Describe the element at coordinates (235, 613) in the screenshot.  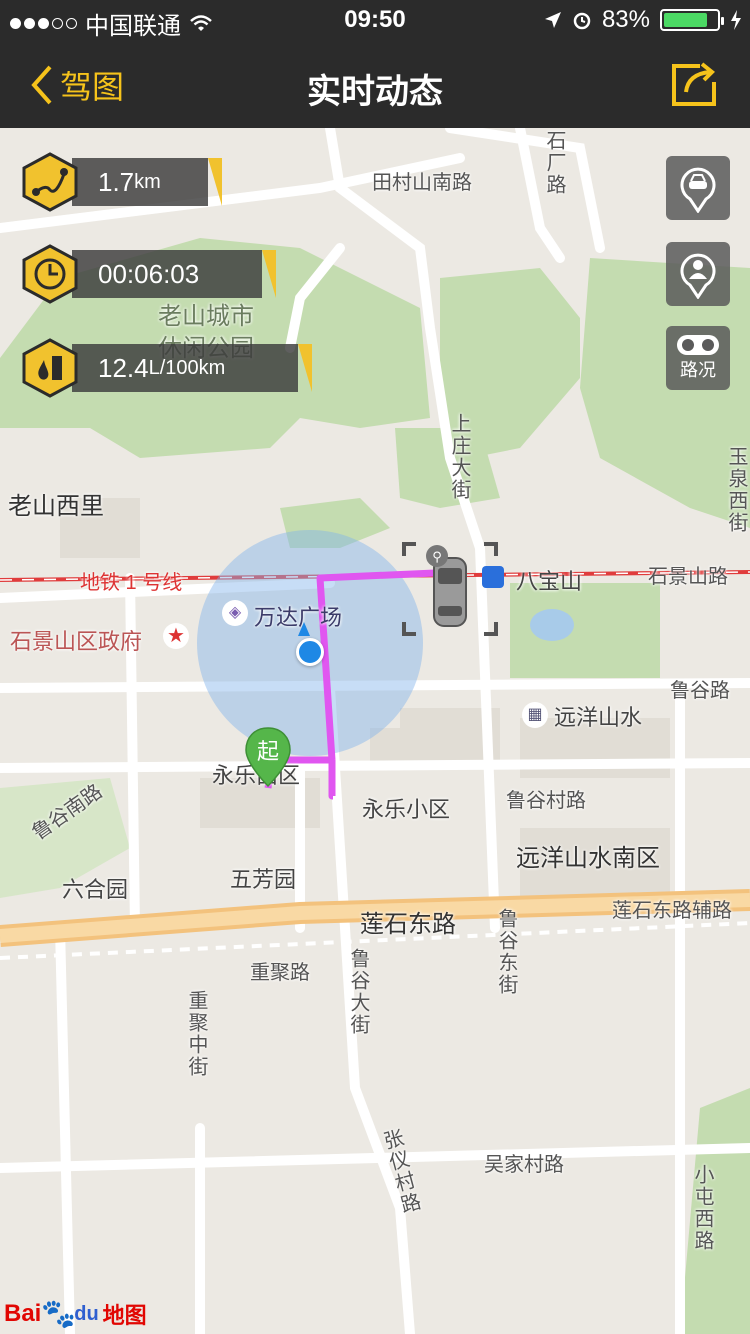
I see `mall-icon: ◈` at that location.